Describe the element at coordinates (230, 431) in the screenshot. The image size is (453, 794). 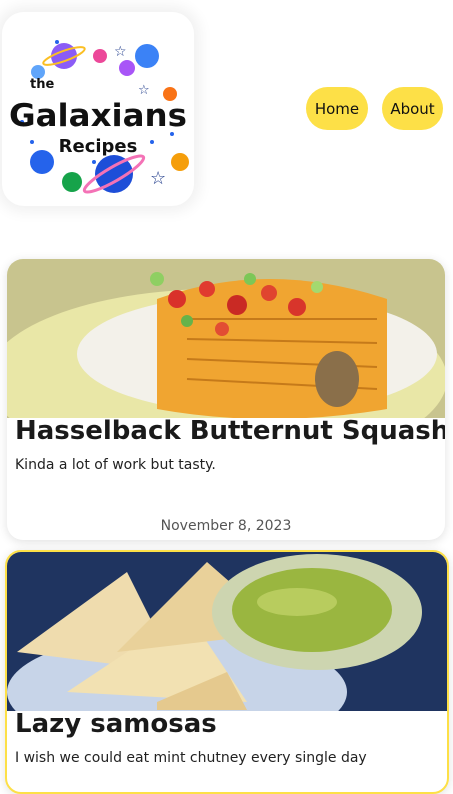
I see `recipe-title: Hasselback Butternut Squash` at that location.